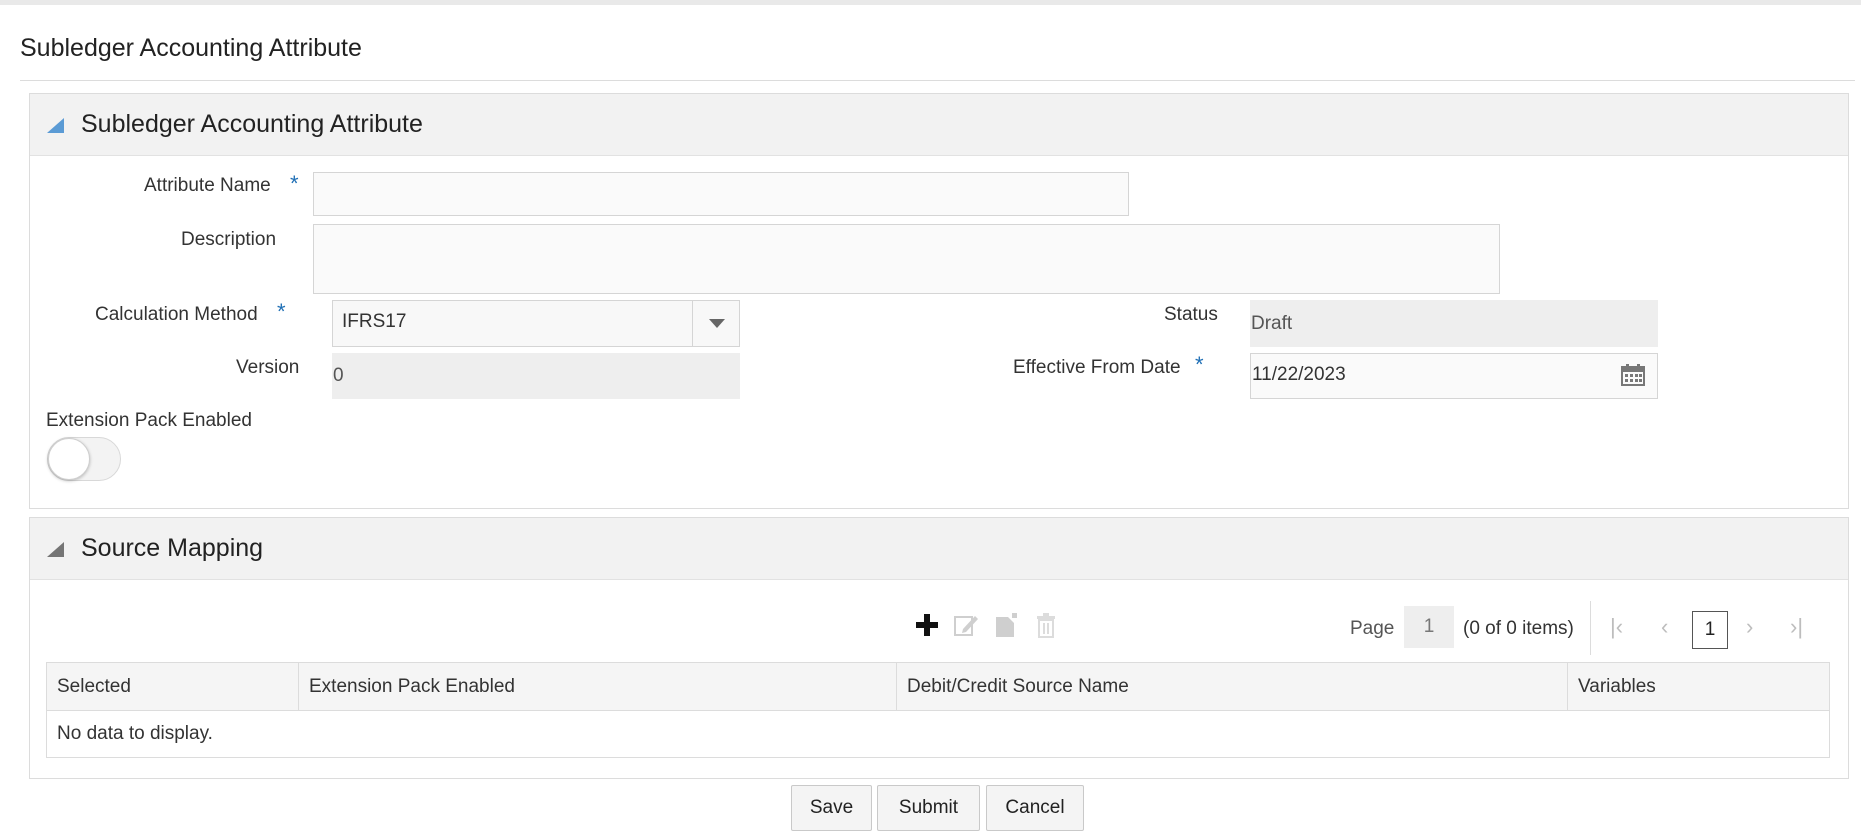 This screenshot has width=1861, height=832. I want to click on cancel-button: Cancel, so click(1035, 808).